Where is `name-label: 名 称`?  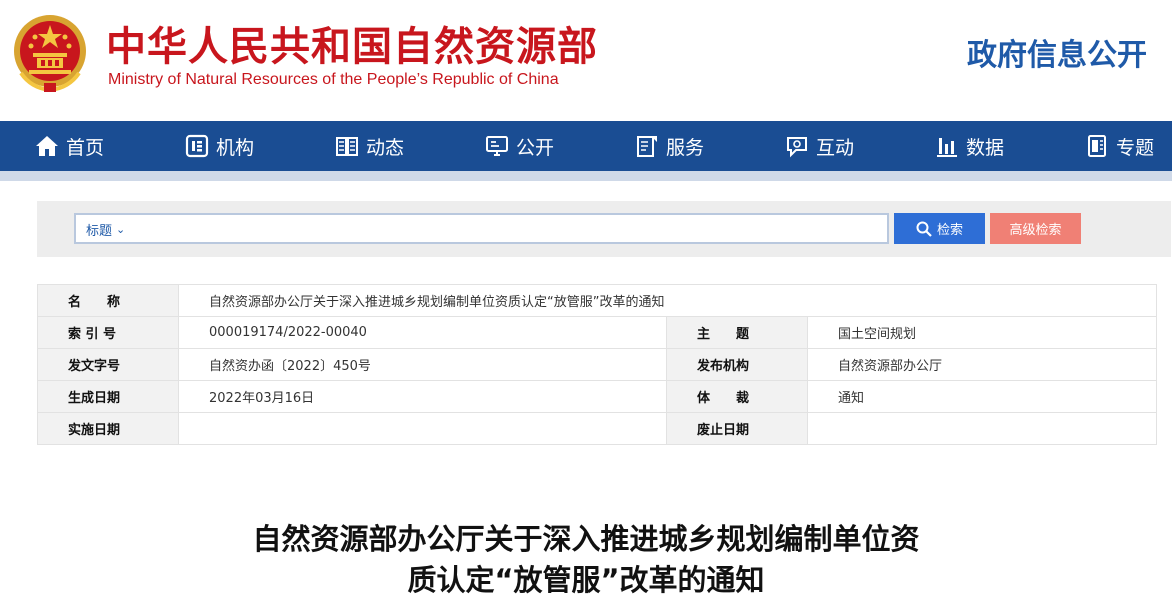
name-label: 名 称 is located at coordinates (108, 300).